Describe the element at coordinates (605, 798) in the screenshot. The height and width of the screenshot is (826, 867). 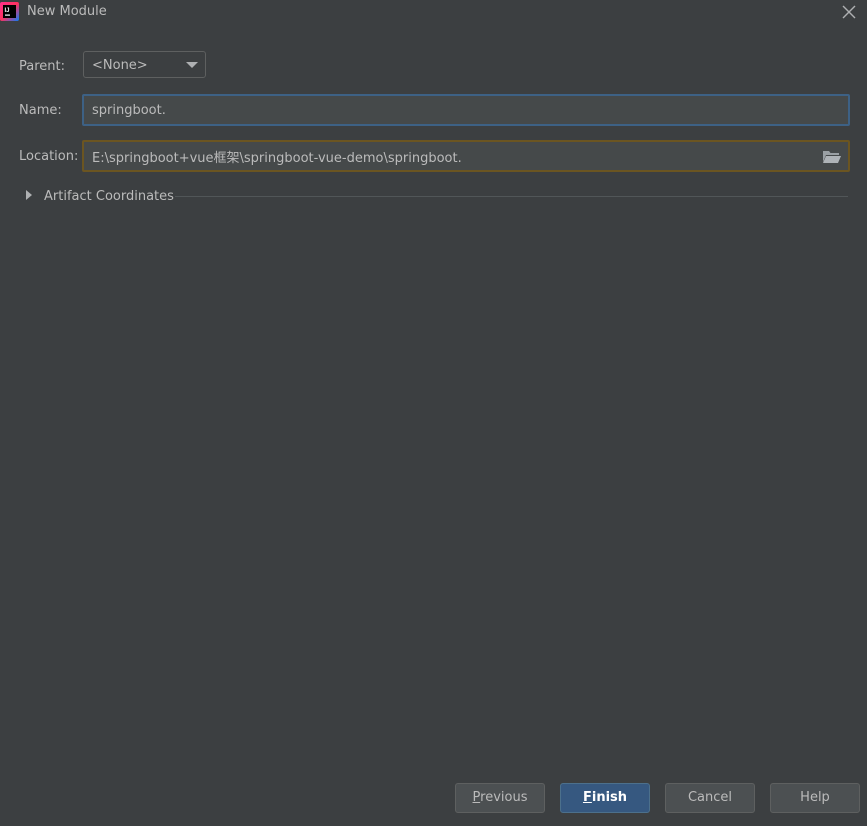
I see `finish-button: Finish` at that location.